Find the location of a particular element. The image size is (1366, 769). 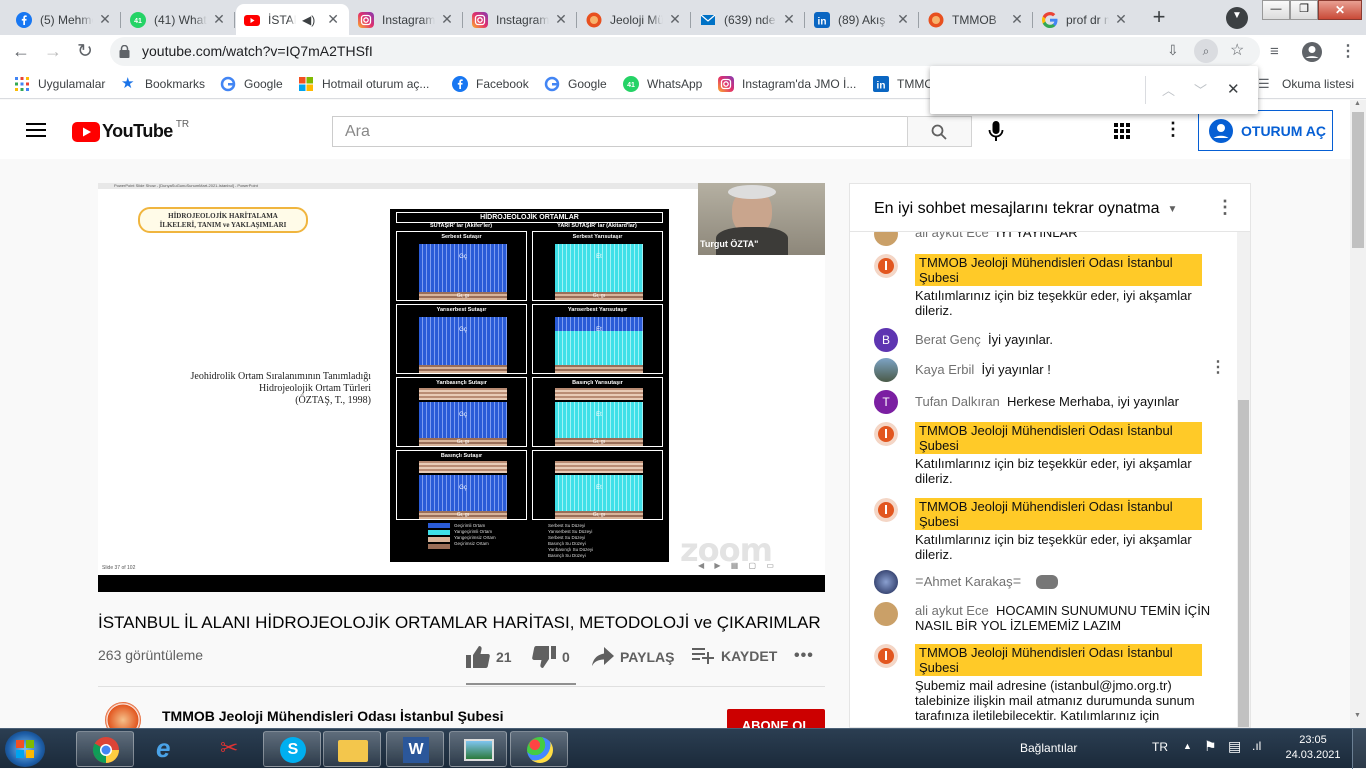

settings-more-icon: ⋮ is located at coordinates (1173, 129).